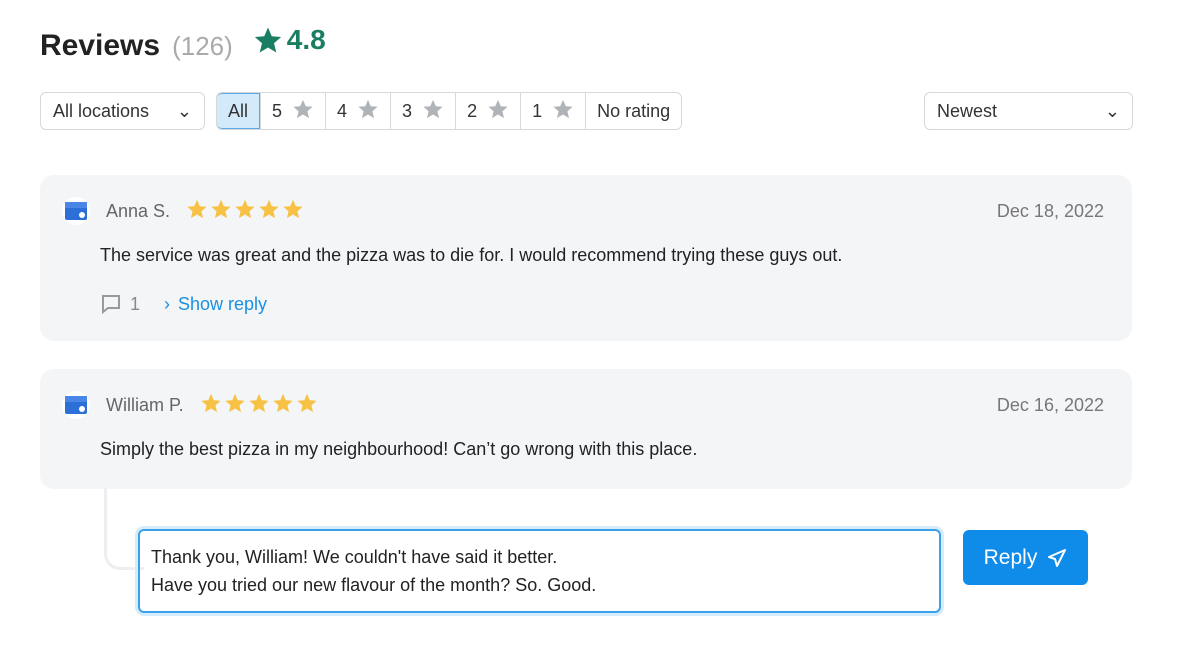 The height and width of the screenshot is (648, 1180). What do you see at coordinates (1050, 211) in the screenshot?
I see `review-date: Dec 18, 2022` at bounding box center [1050, 211].